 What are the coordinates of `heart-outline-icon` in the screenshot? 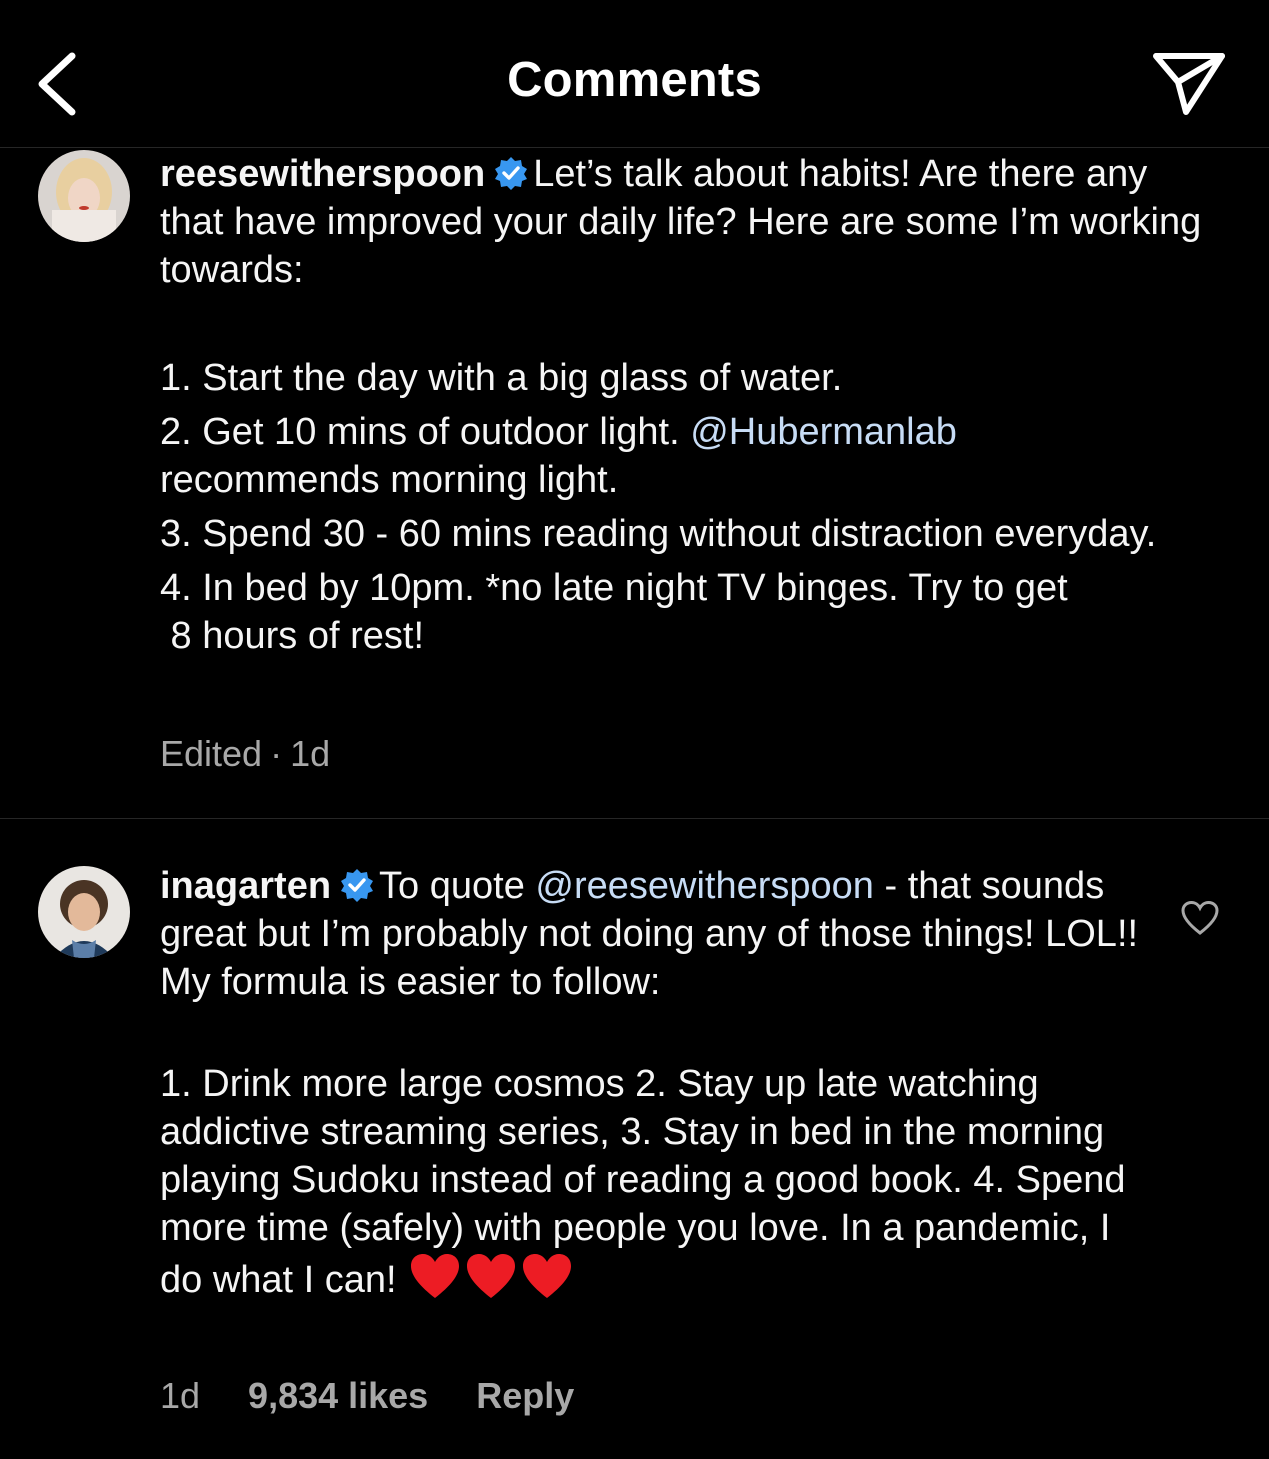 It's located at (1200, 917).